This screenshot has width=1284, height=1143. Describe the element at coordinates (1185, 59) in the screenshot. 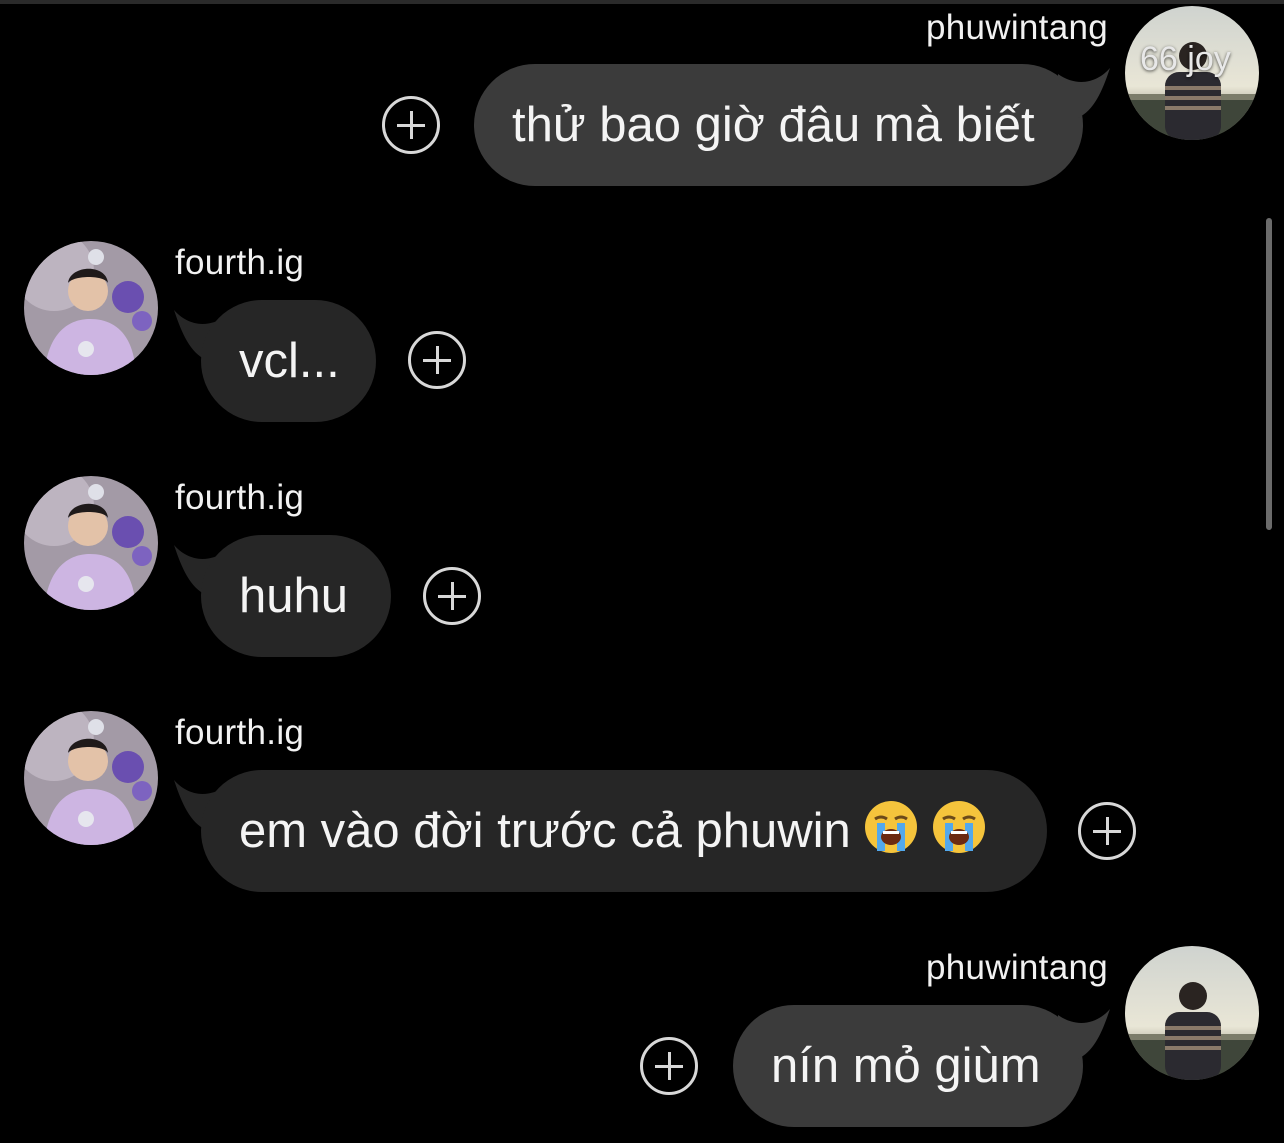

I see `avatar-note: 66 joy` at that location.